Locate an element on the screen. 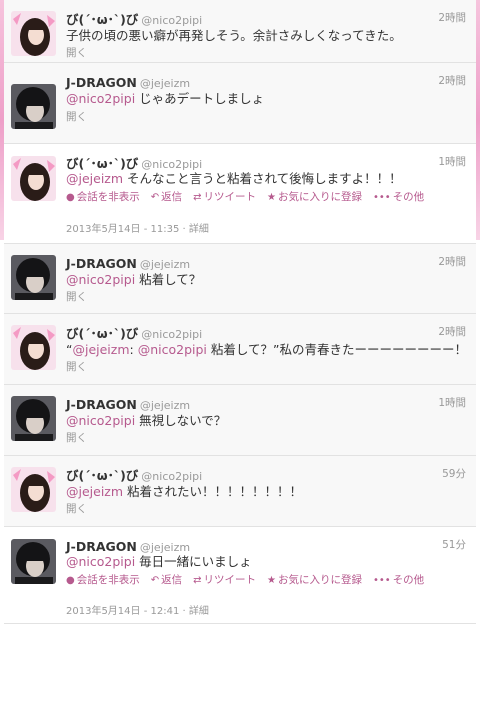  tweet-text: @jejeizm 粘着されたい！！！！！！！！ is located at coordinates (267, 492).